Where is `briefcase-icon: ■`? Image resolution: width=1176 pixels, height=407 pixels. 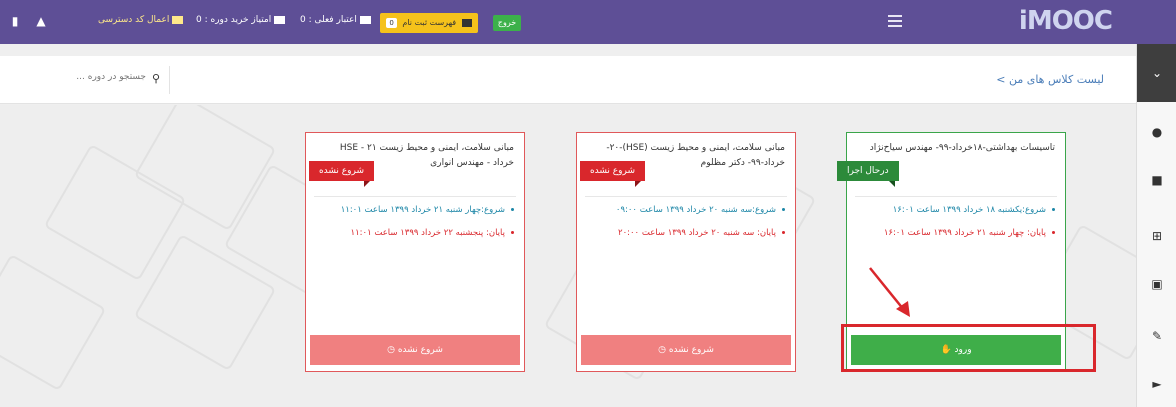 briefcase-icon: ■ is located at coordinates (1157, 180).